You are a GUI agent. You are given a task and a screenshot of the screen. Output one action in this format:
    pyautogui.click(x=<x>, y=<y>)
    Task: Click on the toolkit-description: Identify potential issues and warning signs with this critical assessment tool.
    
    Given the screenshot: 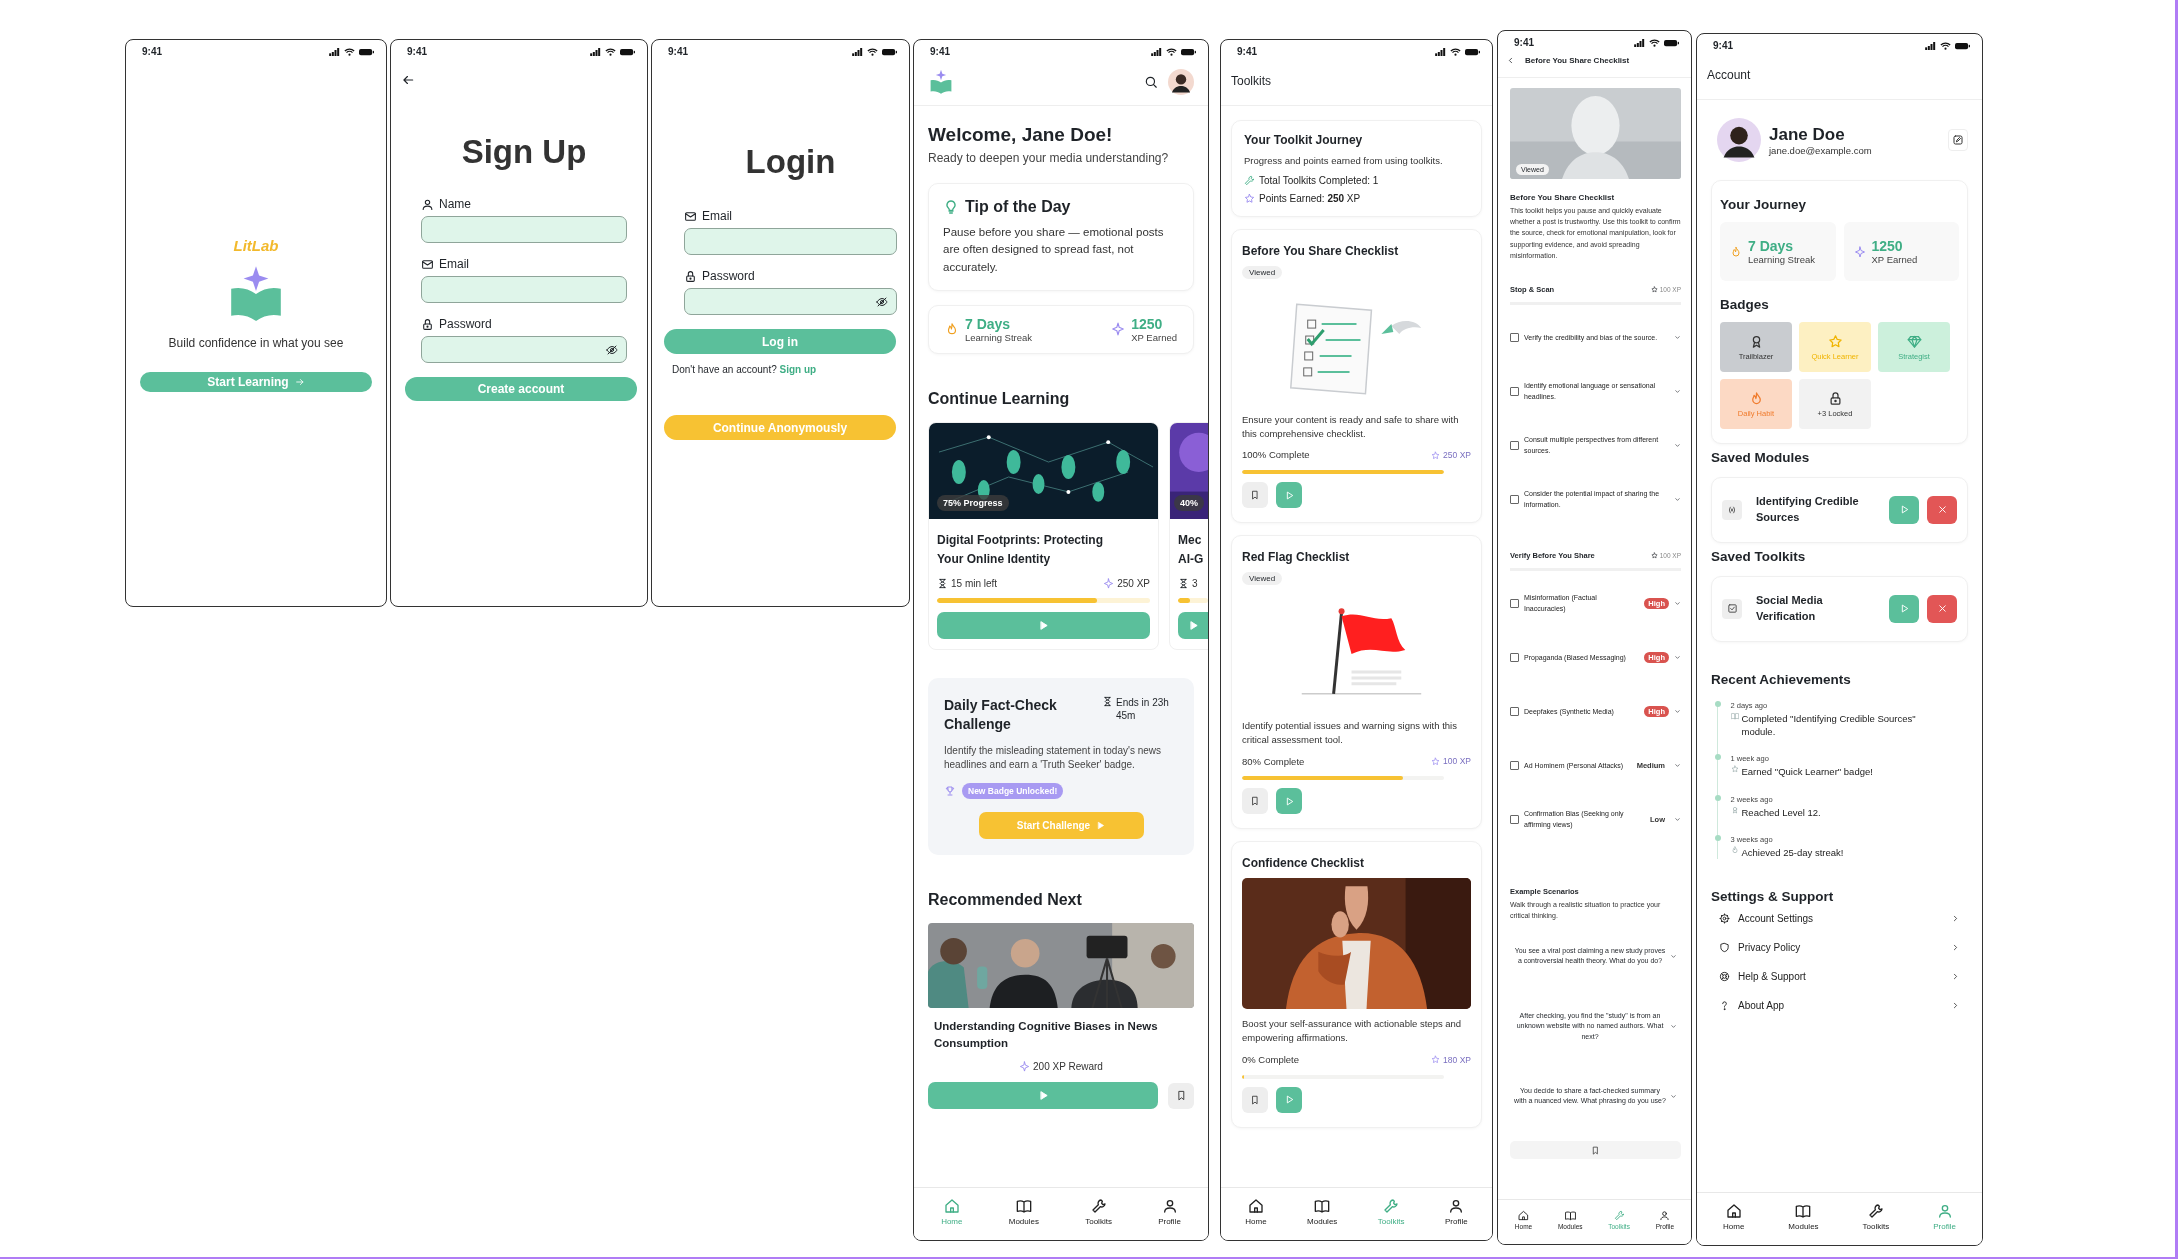 What is the action you would take?
    pyautogui.click(x=1350, y=733)
    